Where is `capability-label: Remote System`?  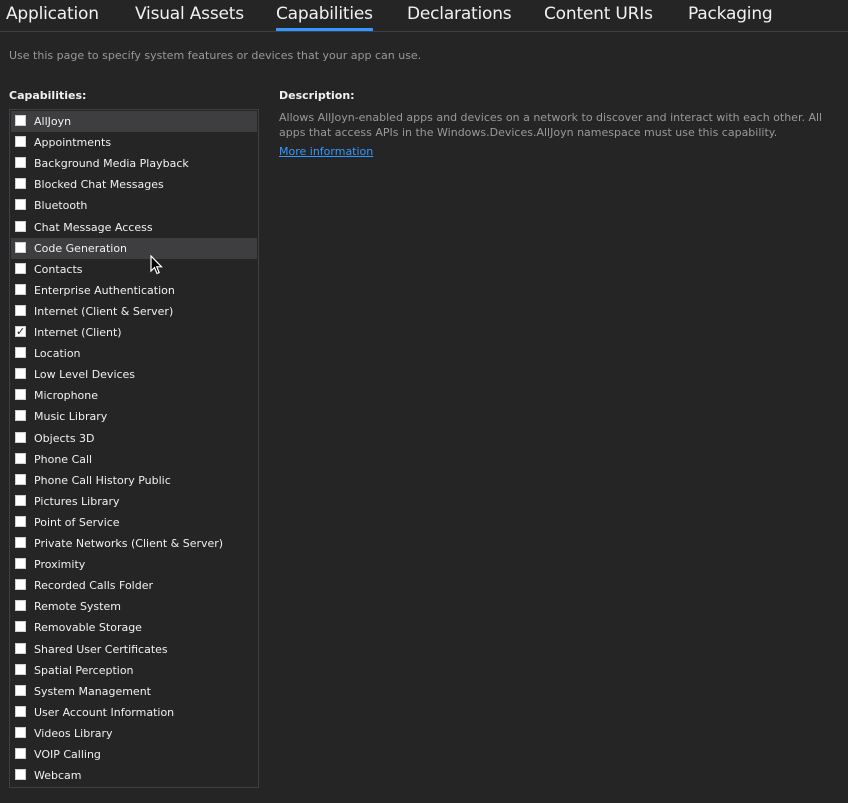 capability-label: Remote System is located at coordinates (77, 607).